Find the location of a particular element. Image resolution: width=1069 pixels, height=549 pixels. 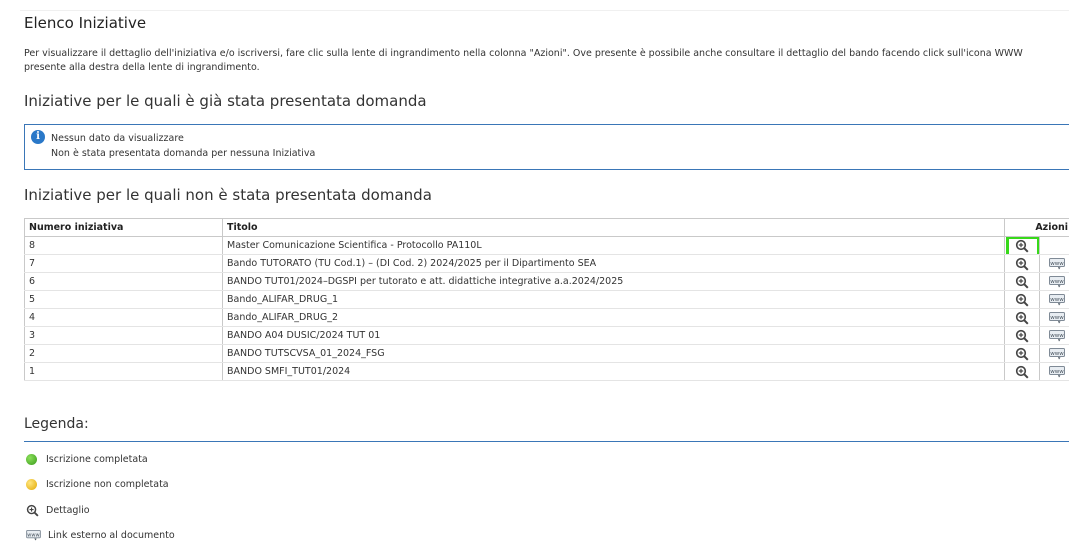

legend-item-completed: Iscrizione completata is located at coordinates (87, 459).